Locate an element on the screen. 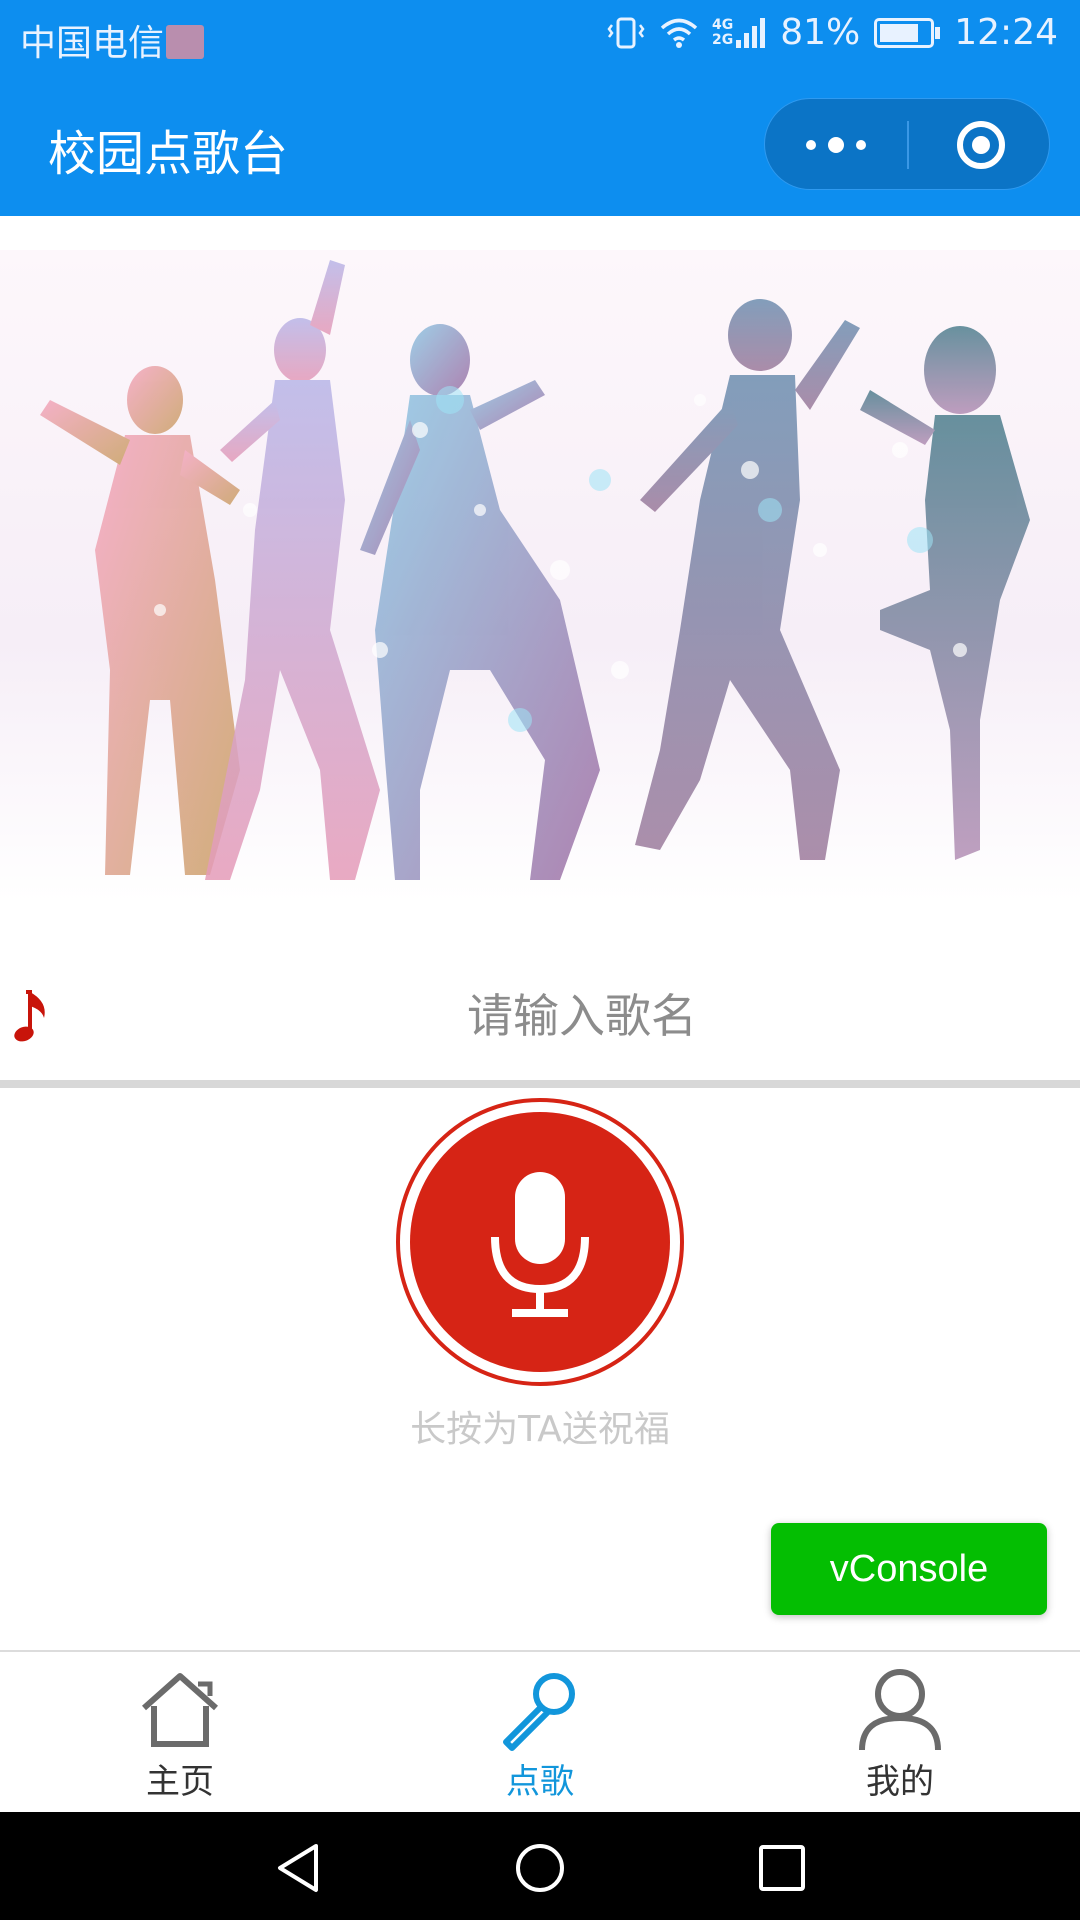 This screenshot has height=1920, width=1080. vconsole-button: vConsole is located at coordinates (909, 1569).